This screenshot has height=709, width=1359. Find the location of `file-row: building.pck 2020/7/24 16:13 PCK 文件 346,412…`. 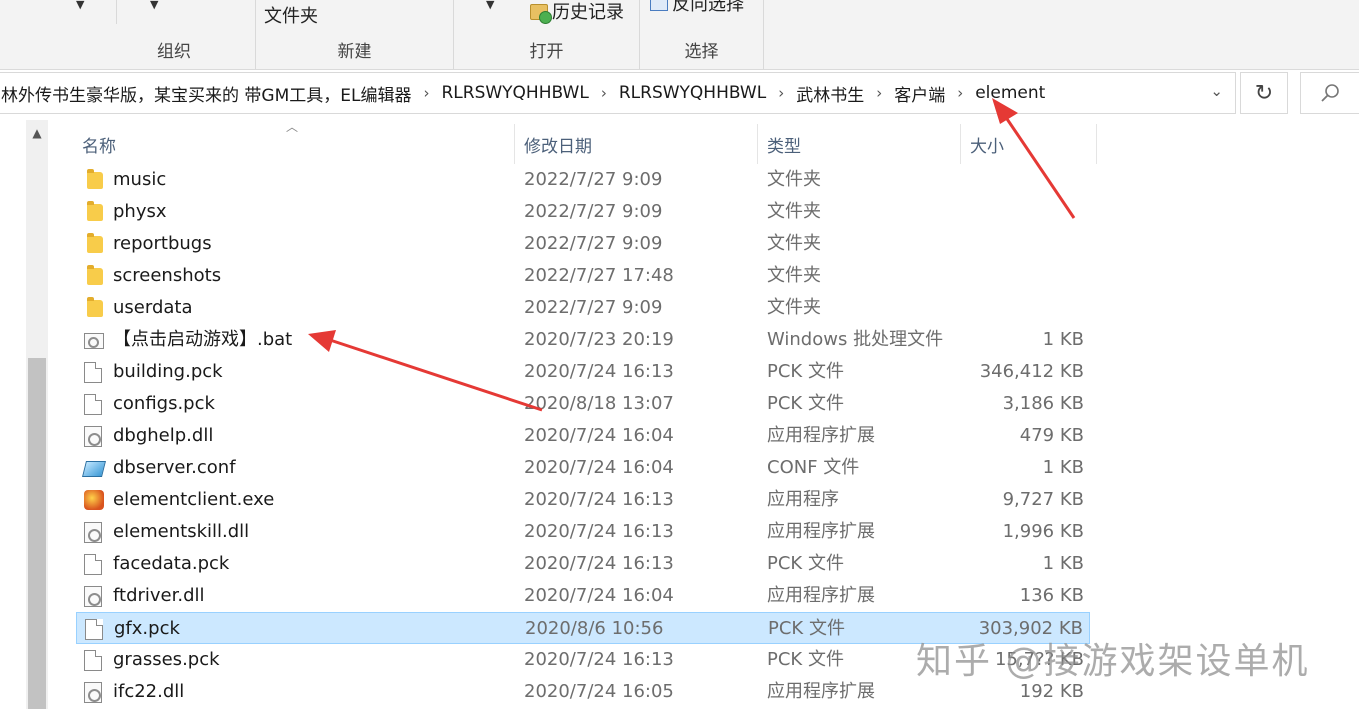

file-row: building.pck 2020/7/24 16:13 PCK 文件 346,412… is located at coordinates (583, 372).